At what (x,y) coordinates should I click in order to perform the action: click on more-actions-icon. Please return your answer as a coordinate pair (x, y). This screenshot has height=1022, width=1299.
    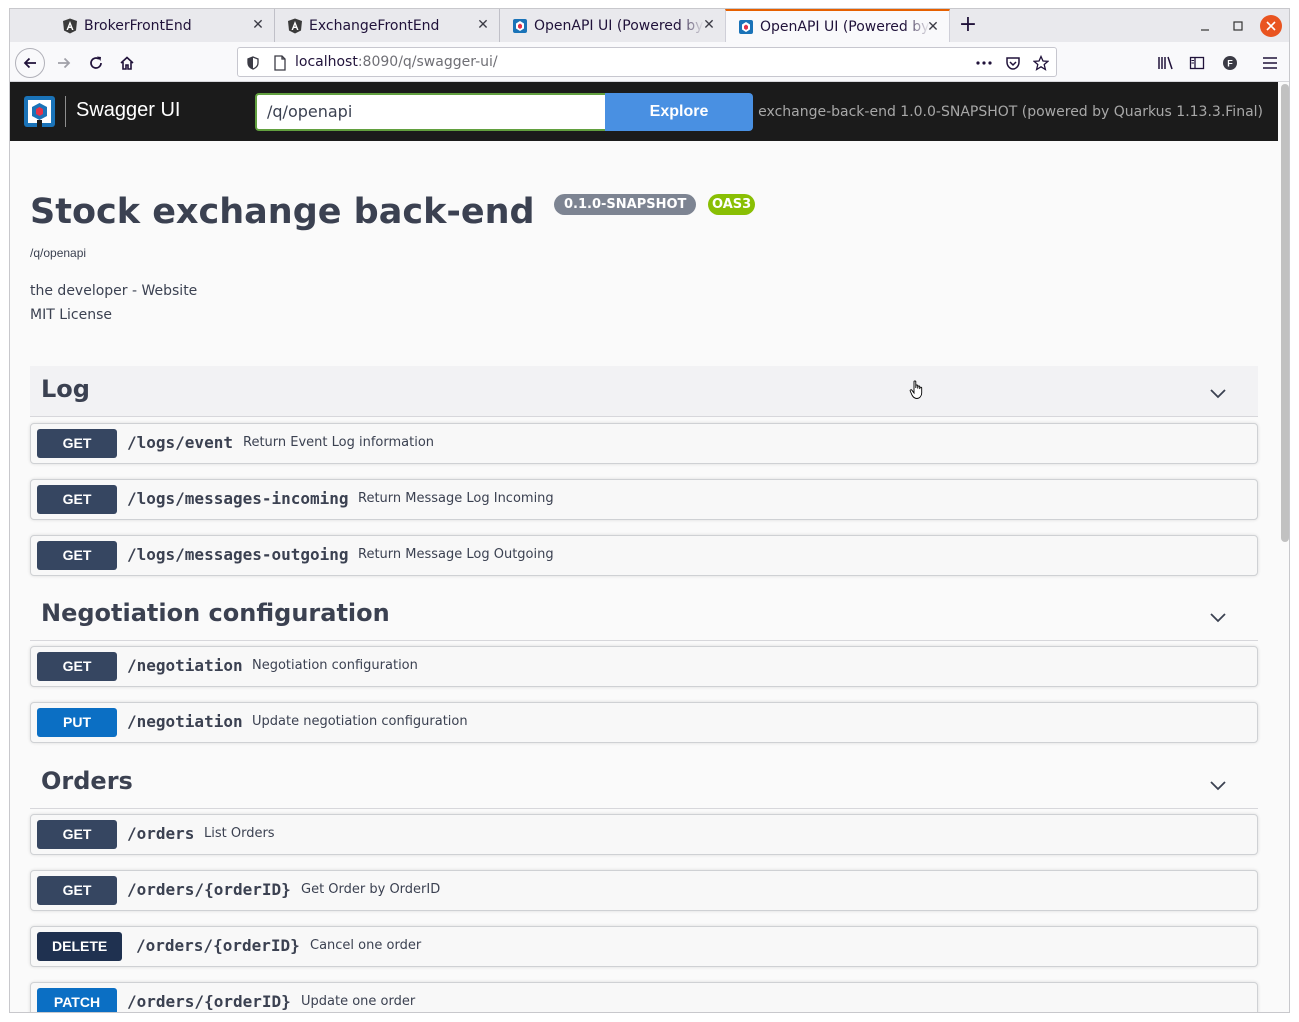
    Looking at the image, I should click on (984, 63).